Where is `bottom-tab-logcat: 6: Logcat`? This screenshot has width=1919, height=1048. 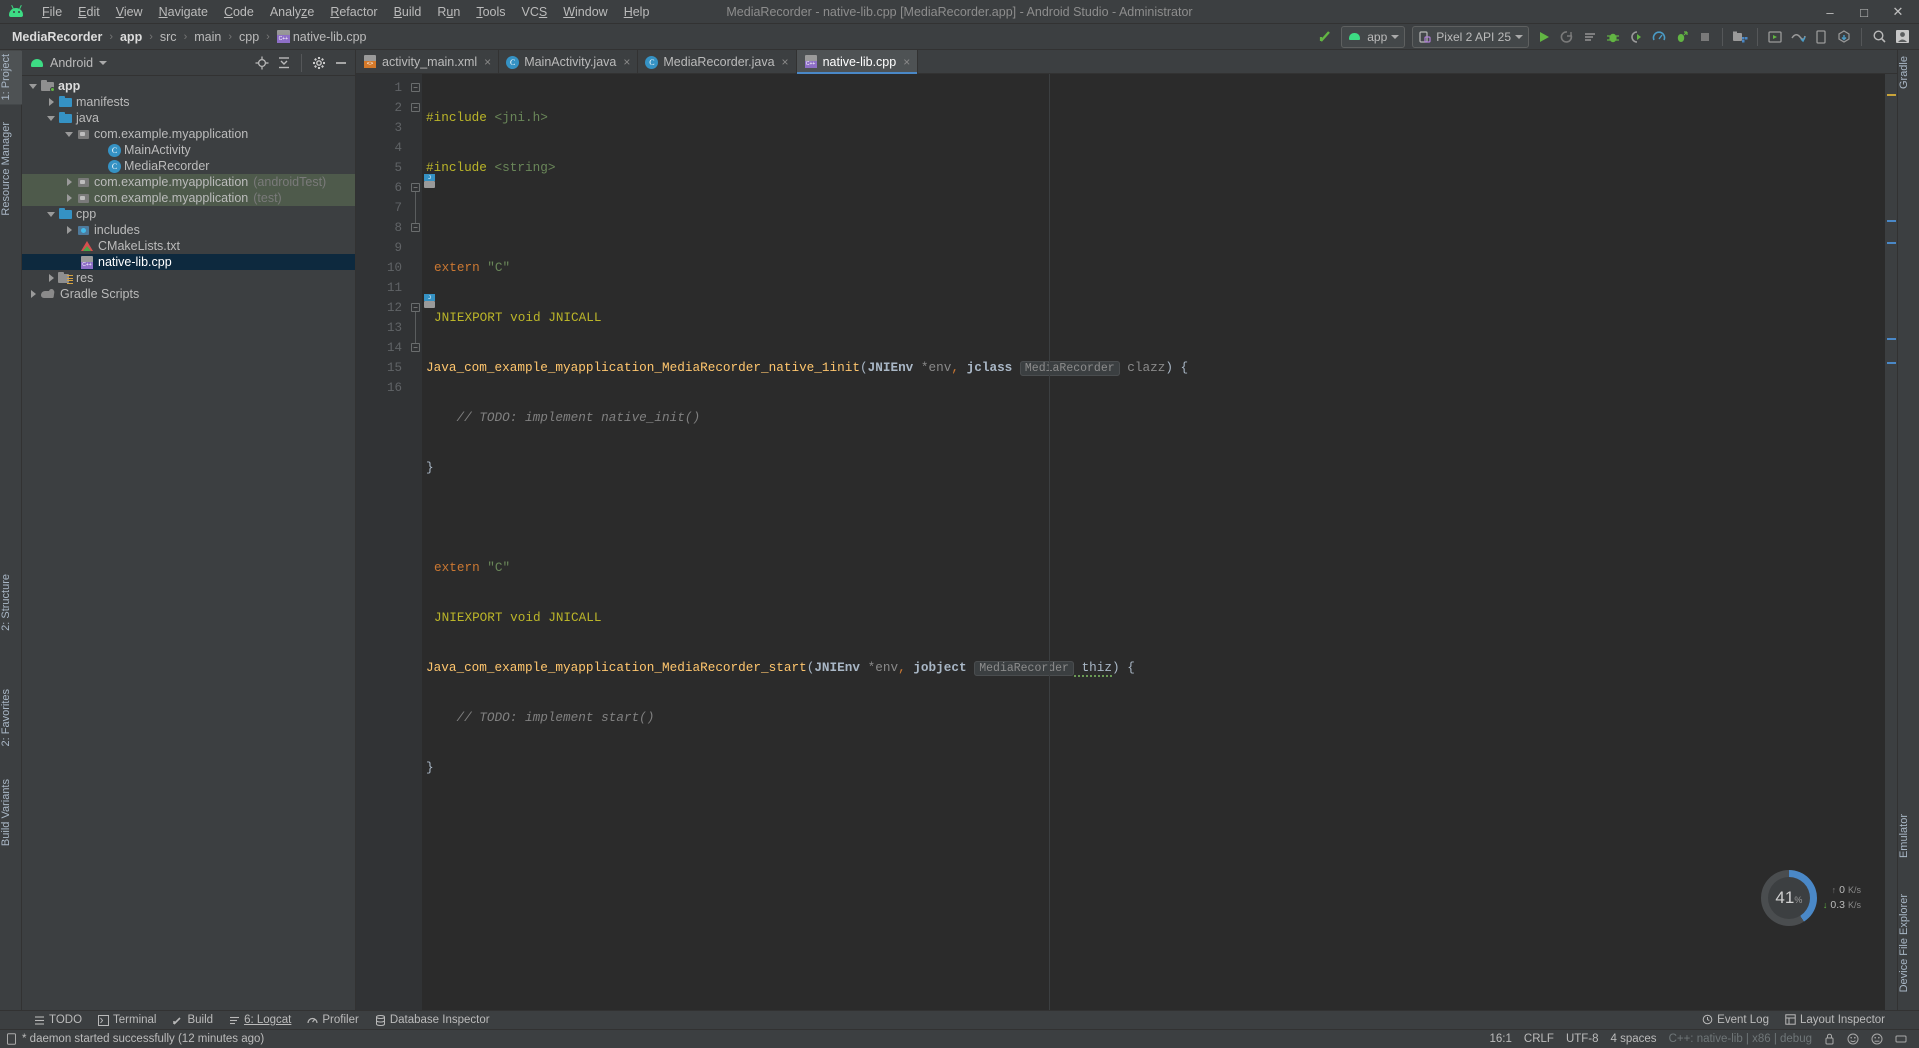 bottom-tab-logcat: 6: Logcat is located at coordinates (260, 1020).